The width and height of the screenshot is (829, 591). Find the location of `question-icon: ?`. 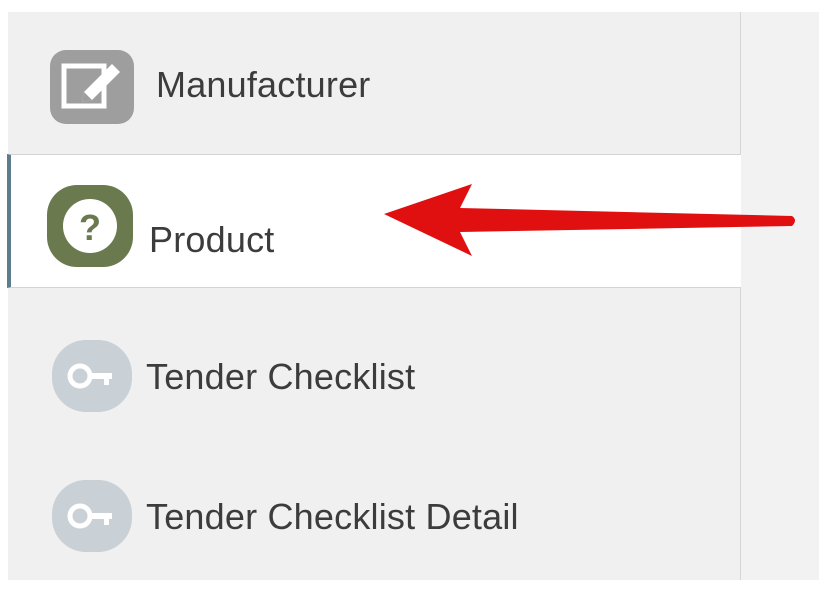

question-icon: ? is located at coordinates (89, 225).